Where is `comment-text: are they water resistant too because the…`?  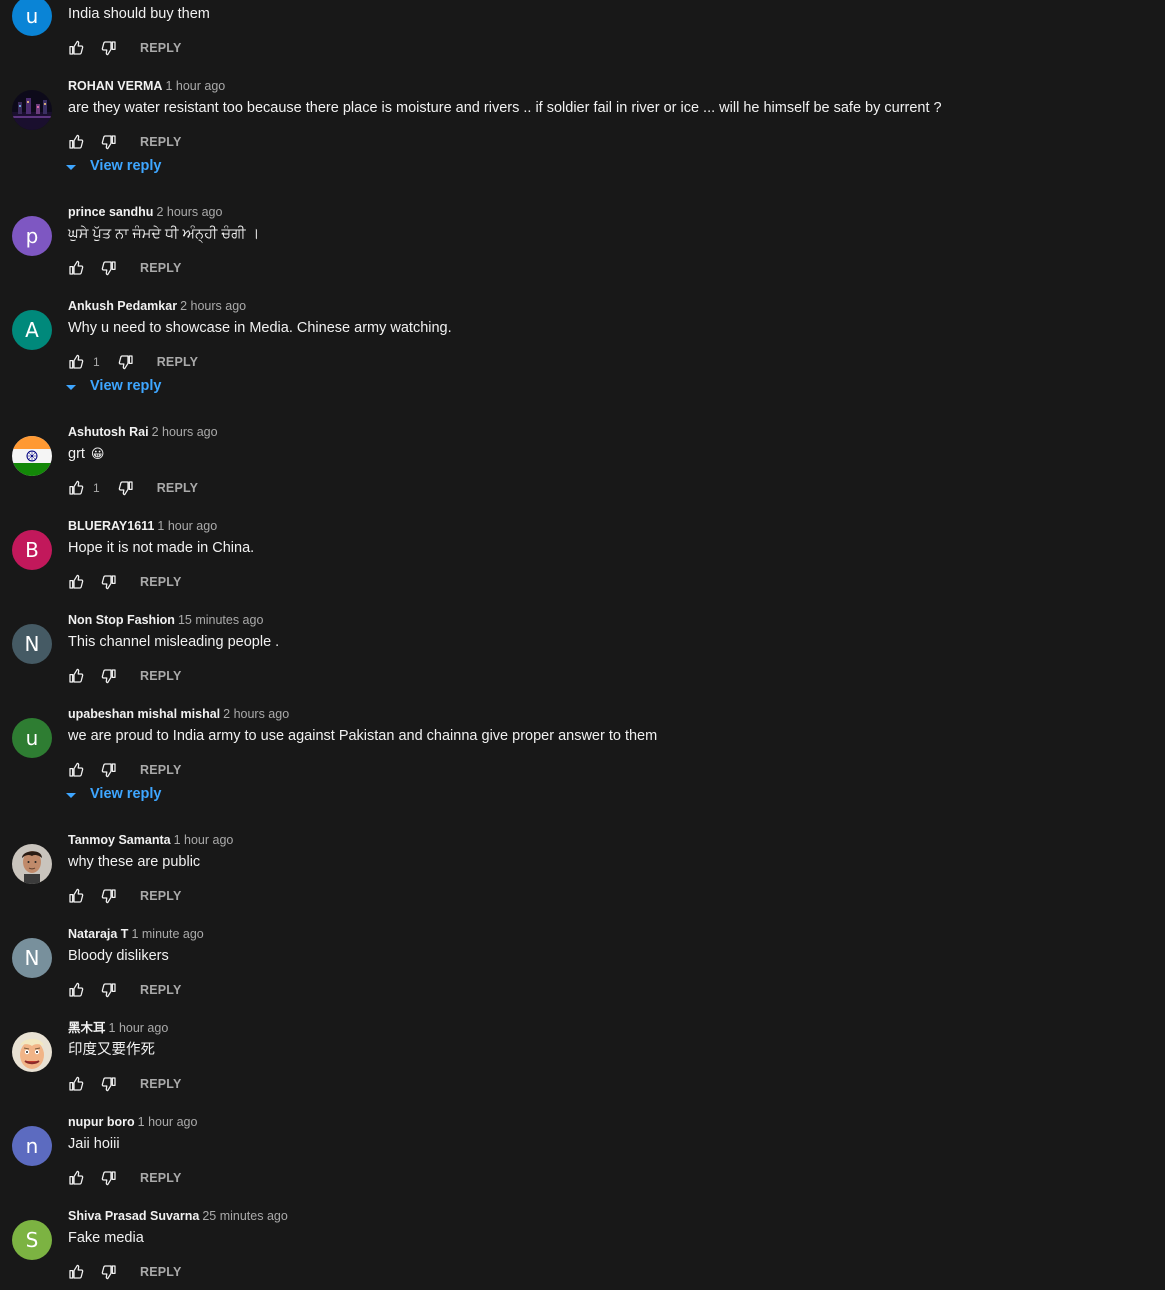
comment-text: are they water resistant too because the… is located at coordinates (505, 108).